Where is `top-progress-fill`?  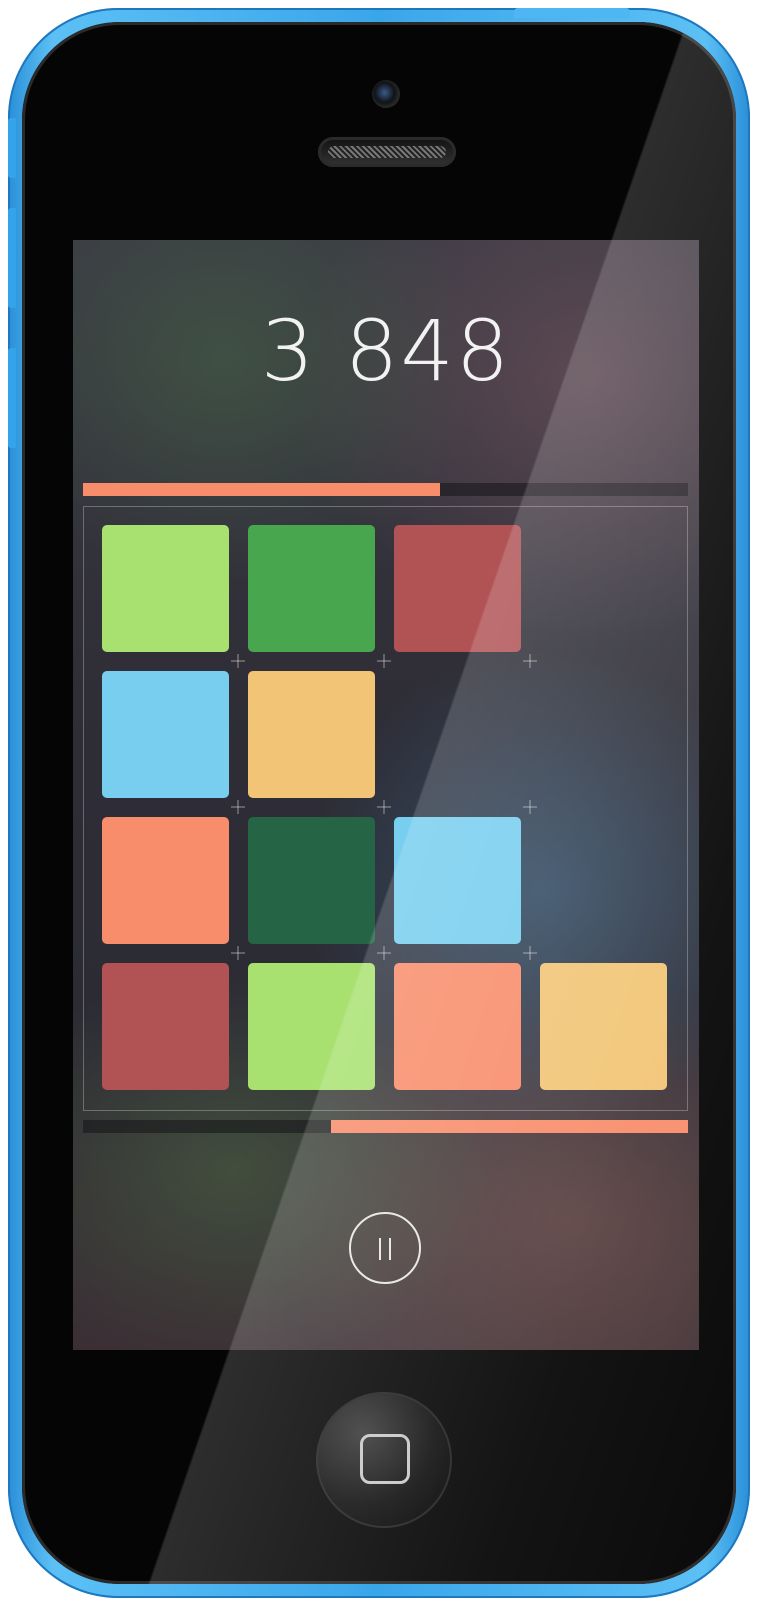
top-progress-fill is located at coordinates (261, 489).